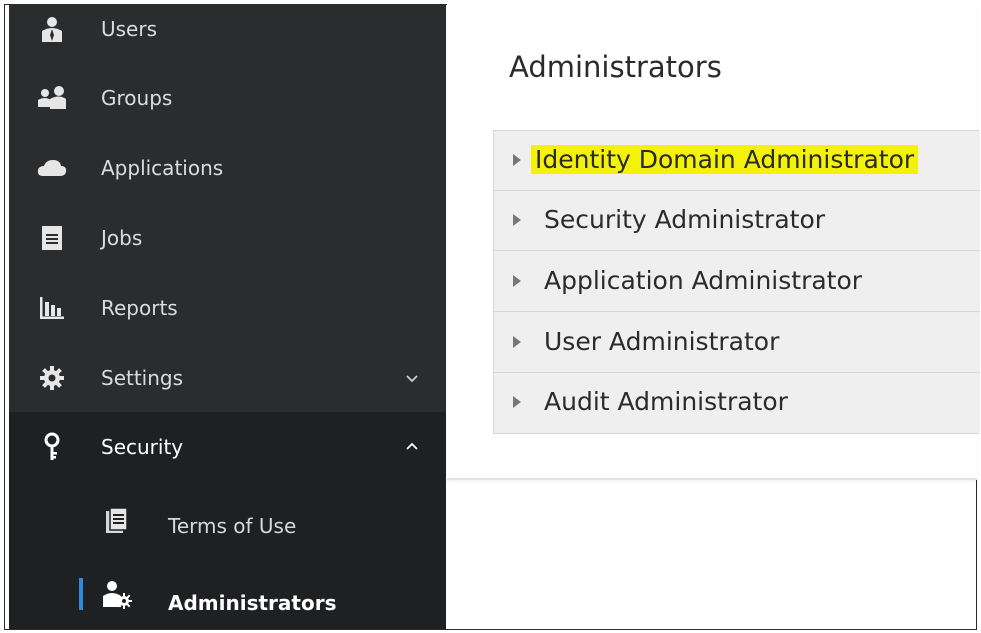 This screenshot has width=981, height=633. What do you see at coordinates (122, 238) in the screenshot?
I see `sidebar-item-label: Jobs` at bounding box center [122, 238].